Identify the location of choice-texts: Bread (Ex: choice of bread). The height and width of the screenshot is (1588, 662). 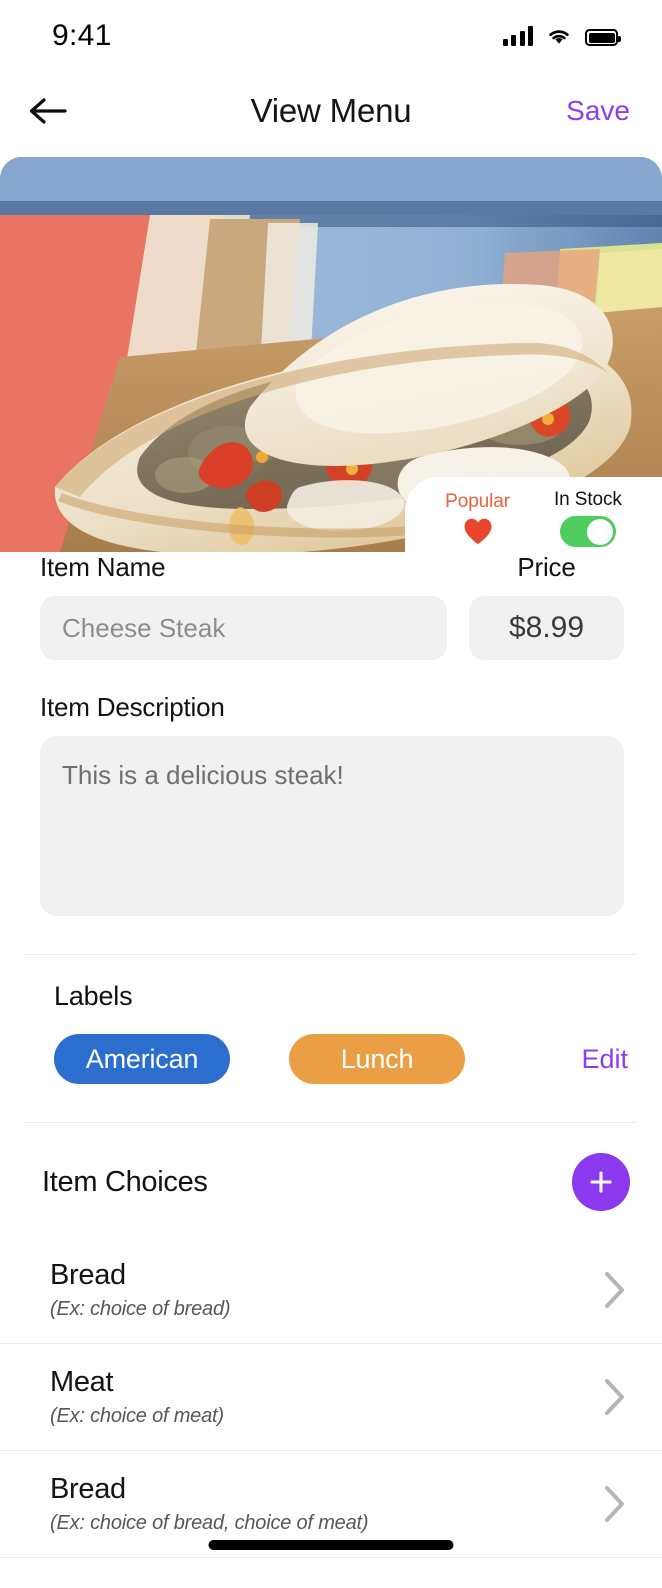
(140, 1290).